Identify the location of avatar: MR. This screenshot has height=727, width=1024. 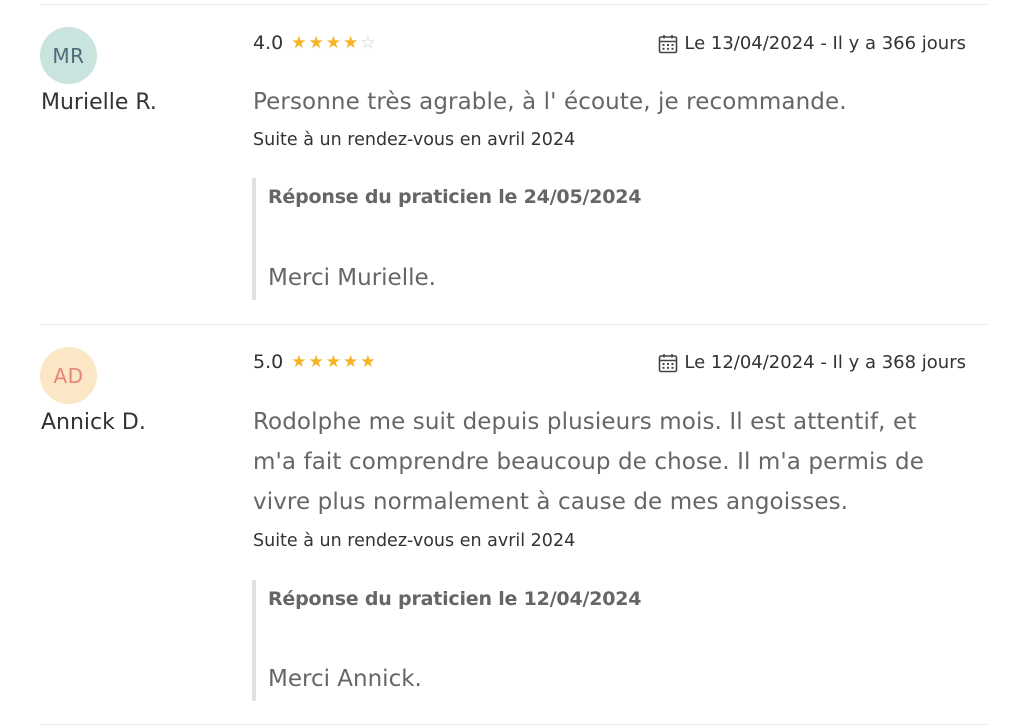
(68, 55).